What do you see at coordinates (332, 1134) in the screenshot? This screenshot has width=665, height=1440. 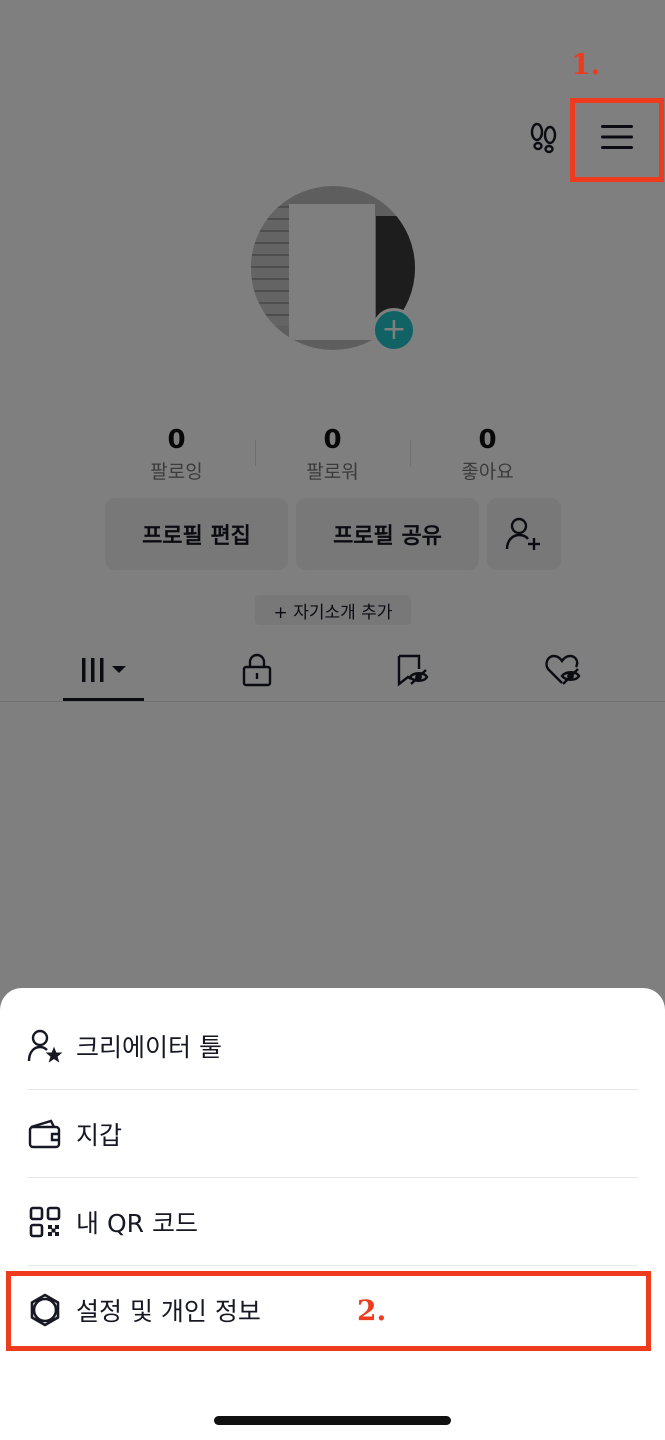 I see `menu-item-wallet: 지갑` at bounding box center [332, 1134].